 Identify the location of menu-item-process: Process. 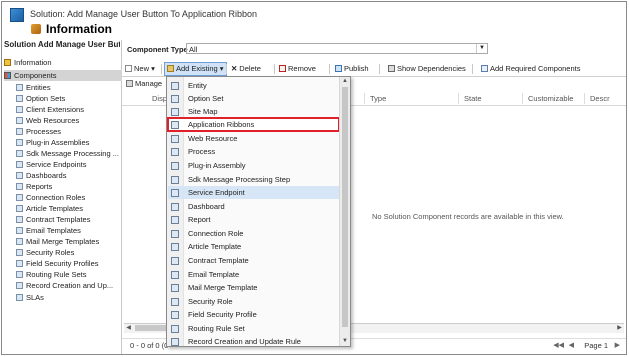
(253, 151).